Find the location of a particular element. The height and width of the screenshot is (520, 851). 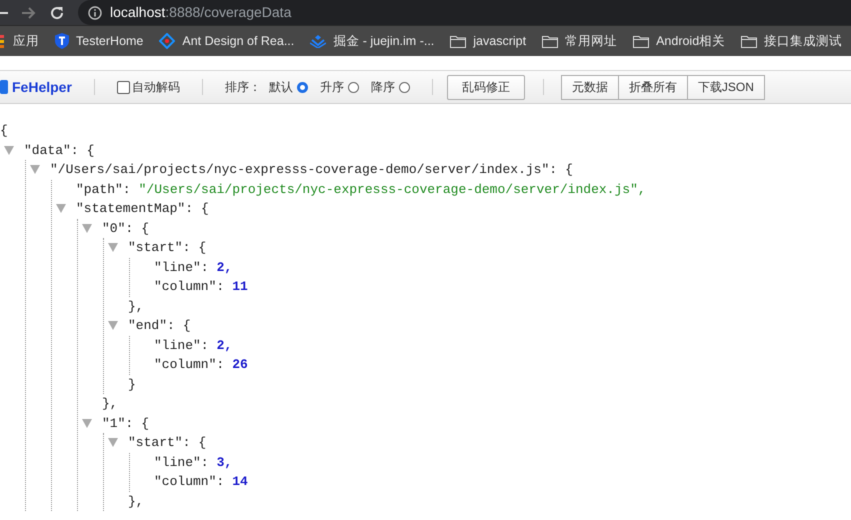

bookmark-item: Android相关 is located at coordinates (679, 41).